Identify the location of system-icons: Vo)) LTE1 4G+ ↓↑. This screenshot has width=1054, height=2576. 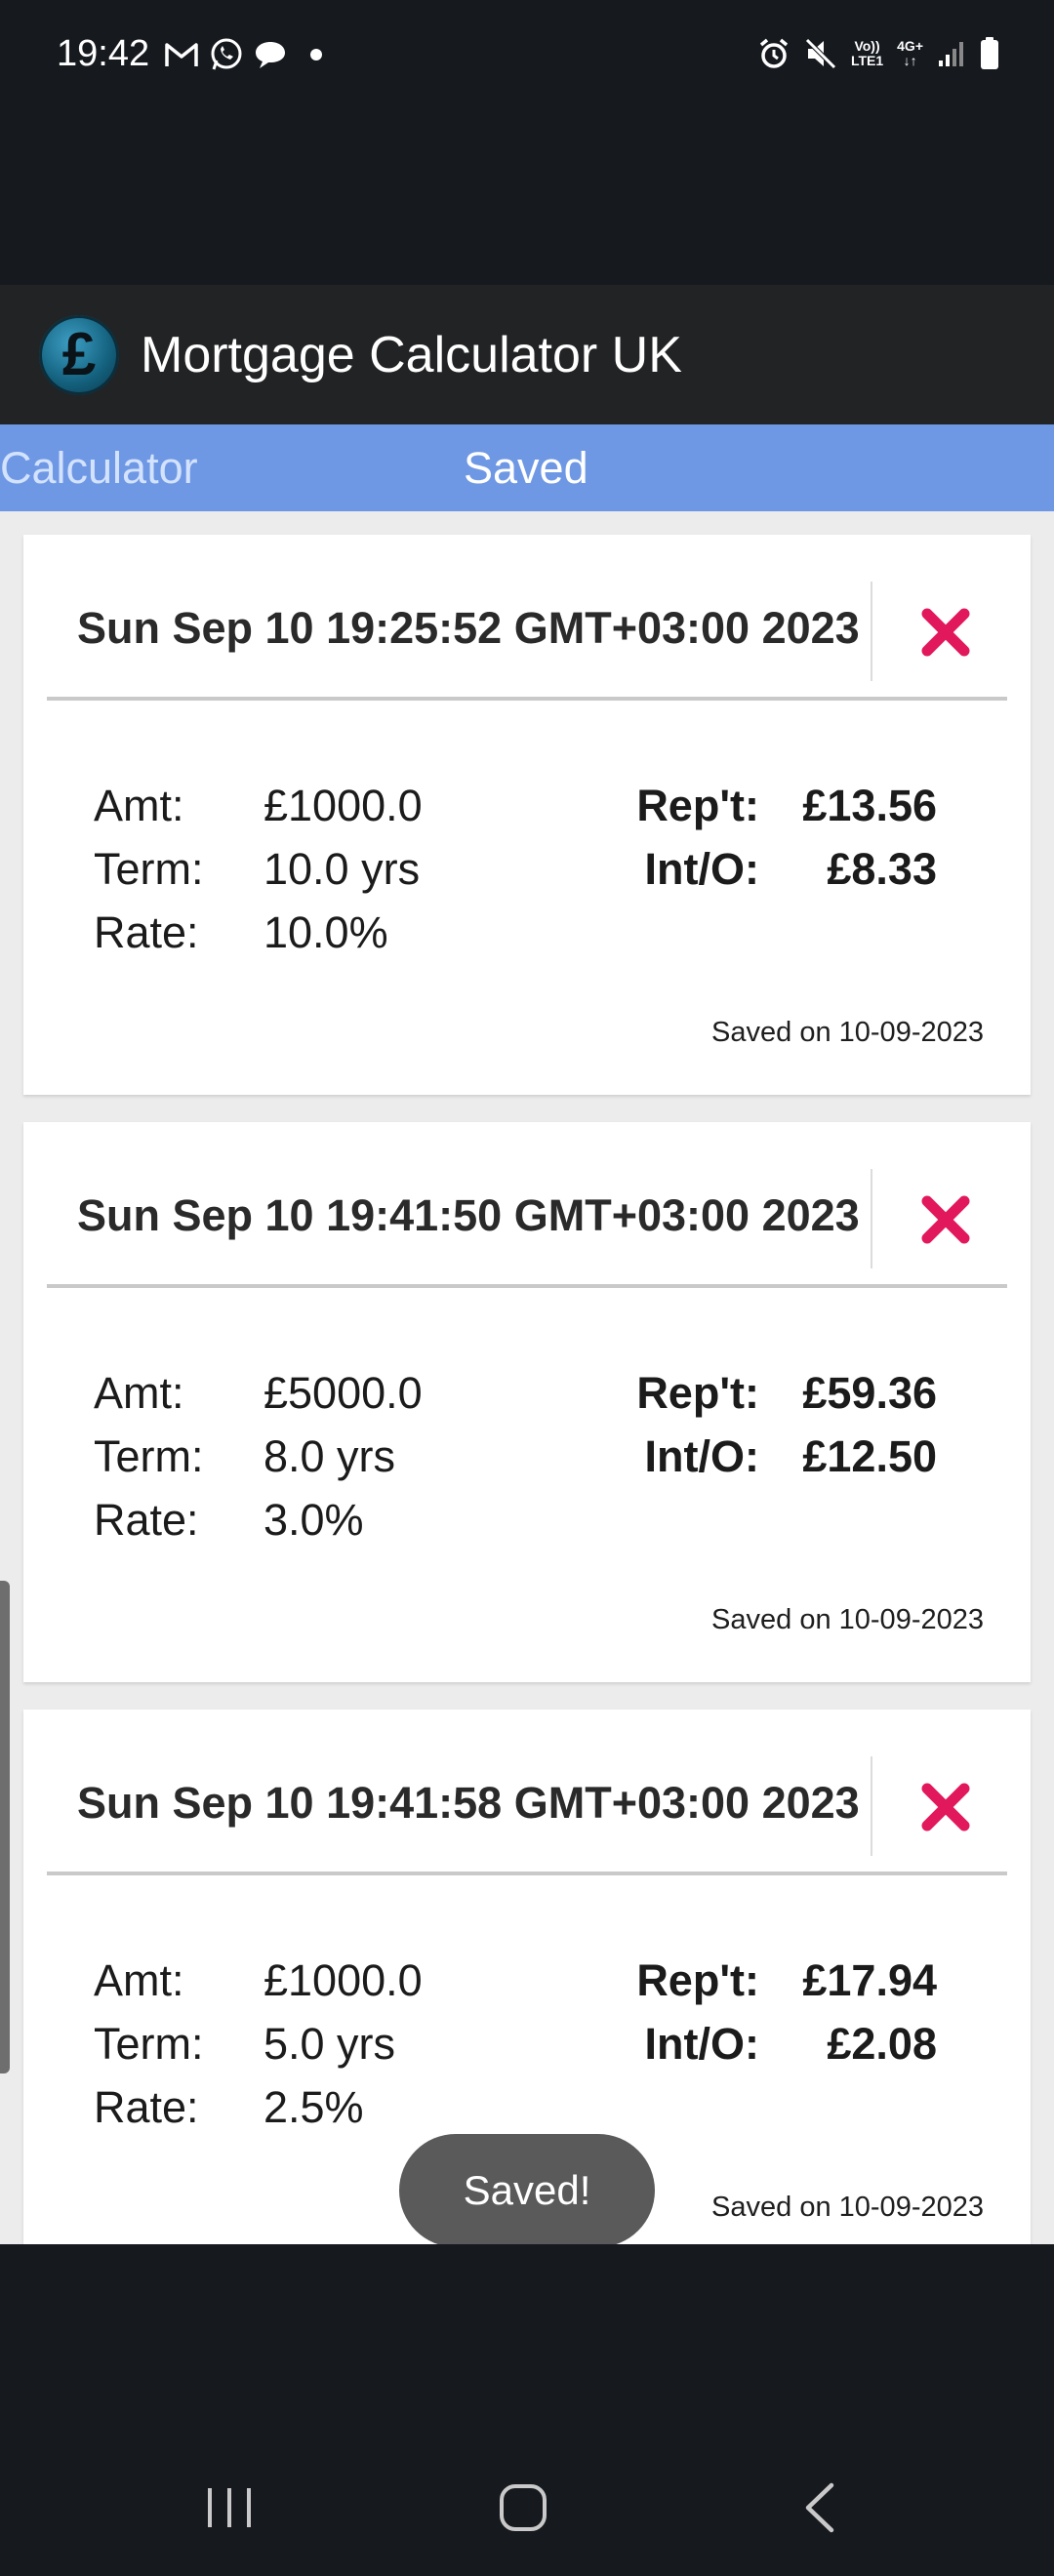
(878, 53).